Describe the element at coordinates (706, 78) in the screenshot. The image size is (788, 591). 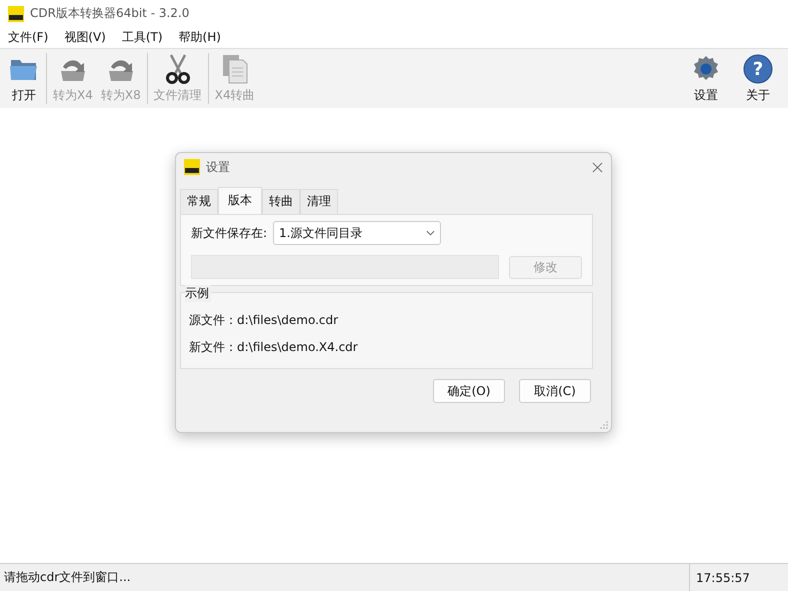
I see `toolbar-button: 设置` at that location.